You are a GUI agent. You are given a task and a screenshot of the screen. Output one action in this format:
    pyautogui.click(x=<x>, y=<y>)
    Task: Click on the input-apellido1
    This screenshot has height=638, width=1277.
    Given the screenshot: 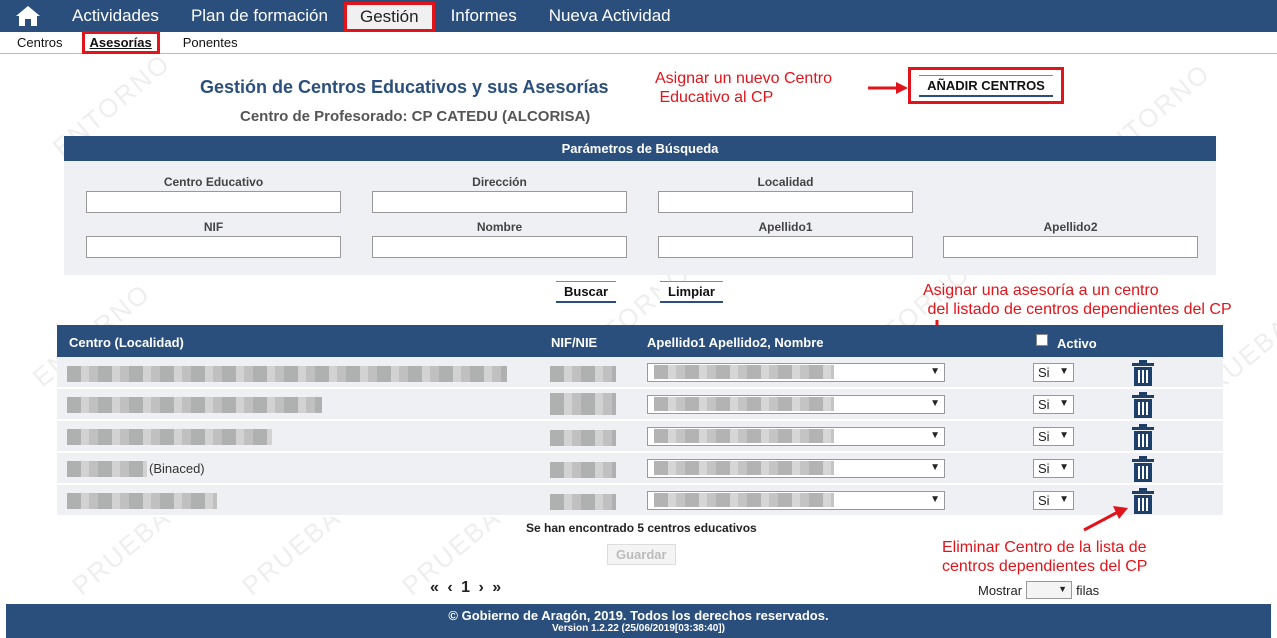 What is the action you would take?
    pyautogui.click(x=785, y=247)
    